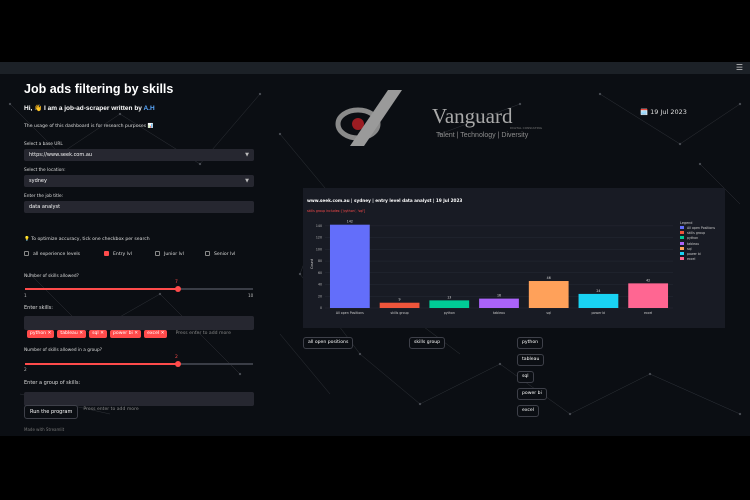 The image size is (750, 500). I want to click on checkbox-label: Senior lvl, so click(225, 254).